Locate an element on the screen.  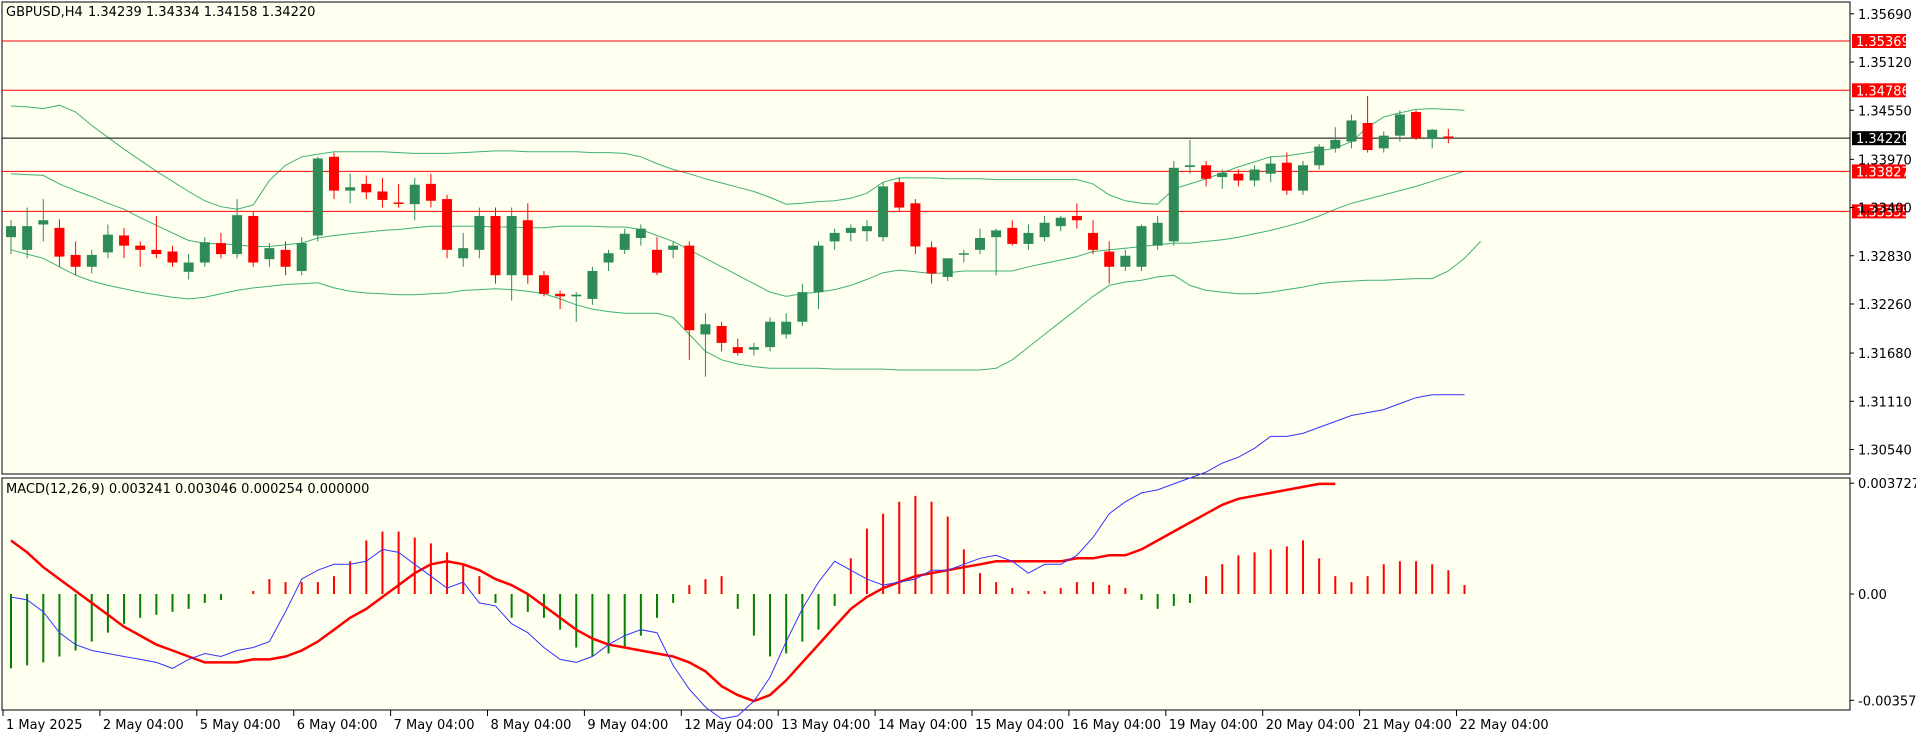
price-tick-label: 1.31110 is located at coordinates (1885, 402).